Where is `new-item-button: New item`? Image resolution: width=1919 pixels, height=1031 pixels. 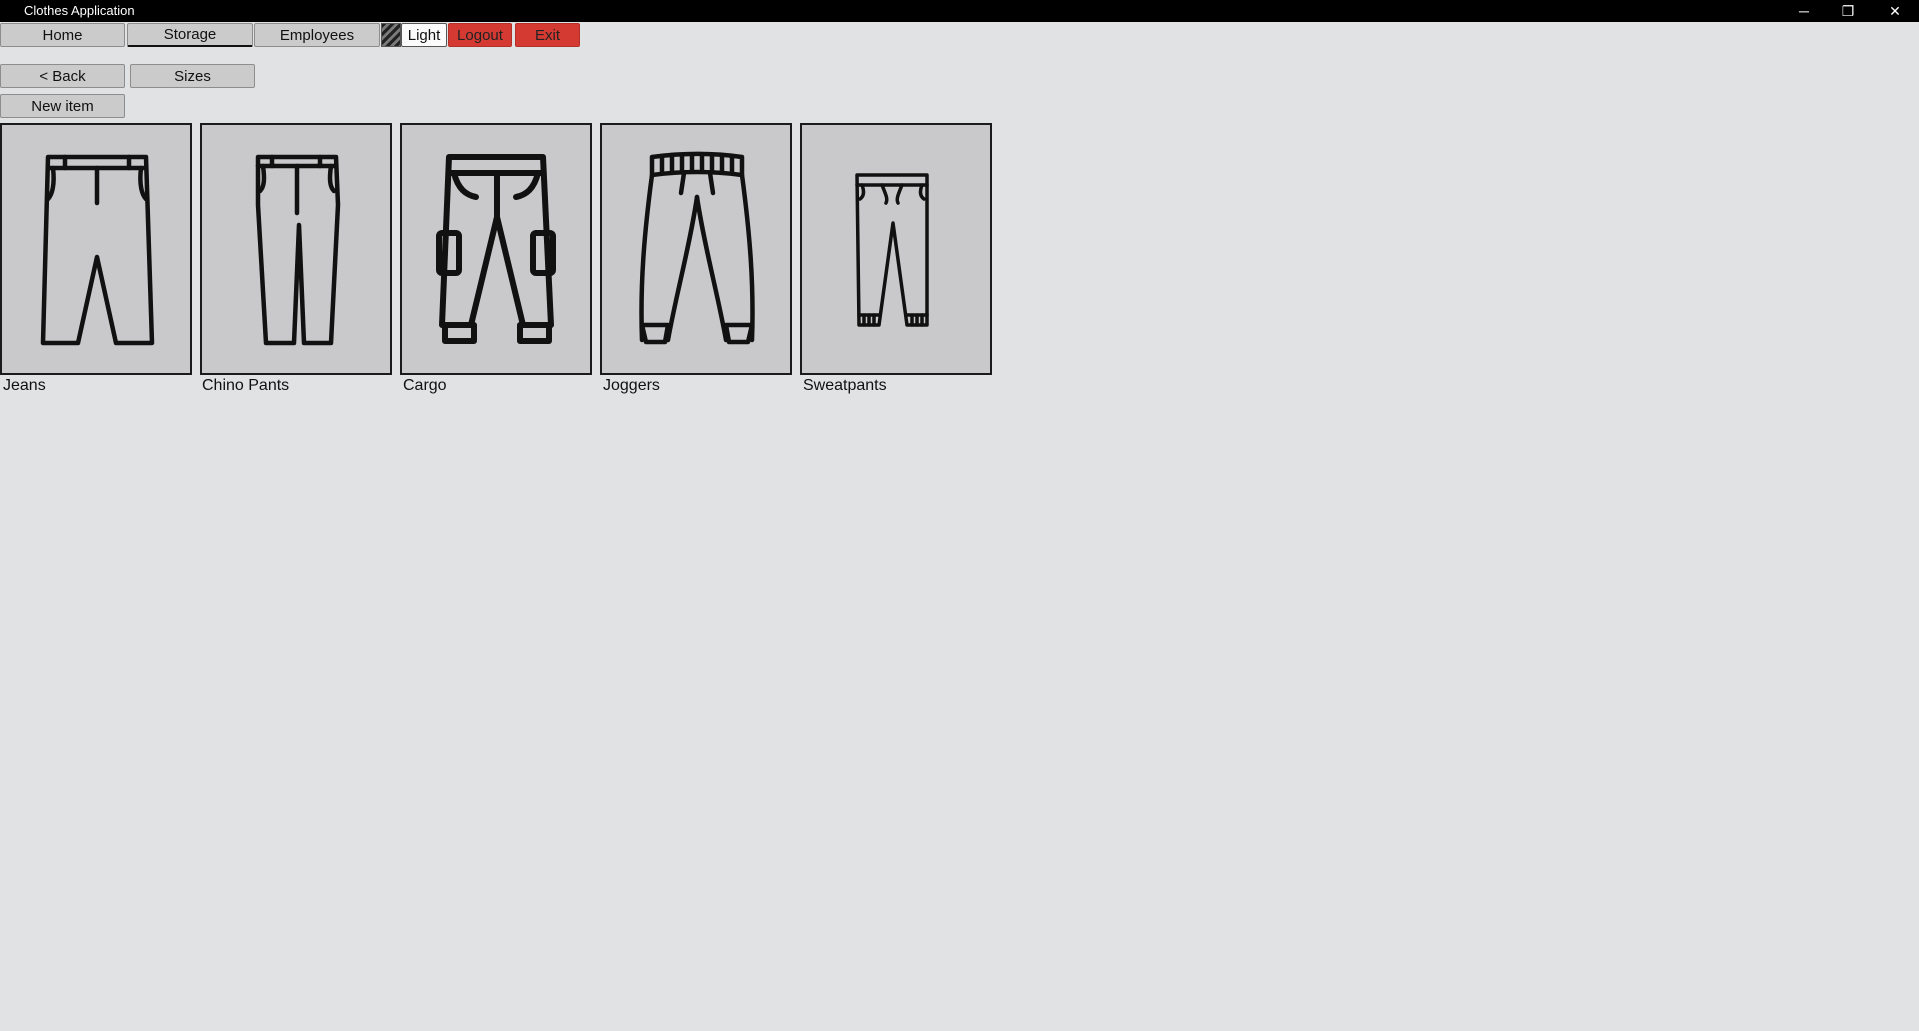 new-item-button: New item is located at coordinates (62, 106).